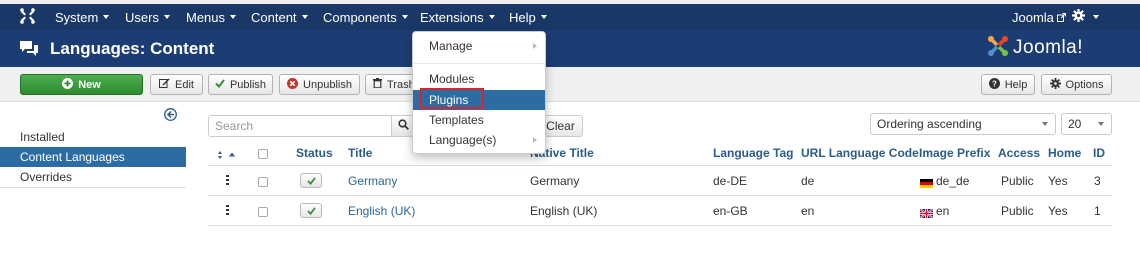 The height and width of the screenshot is (270, 1140). I want to click on menu-system-label: System, so click(77, 17).